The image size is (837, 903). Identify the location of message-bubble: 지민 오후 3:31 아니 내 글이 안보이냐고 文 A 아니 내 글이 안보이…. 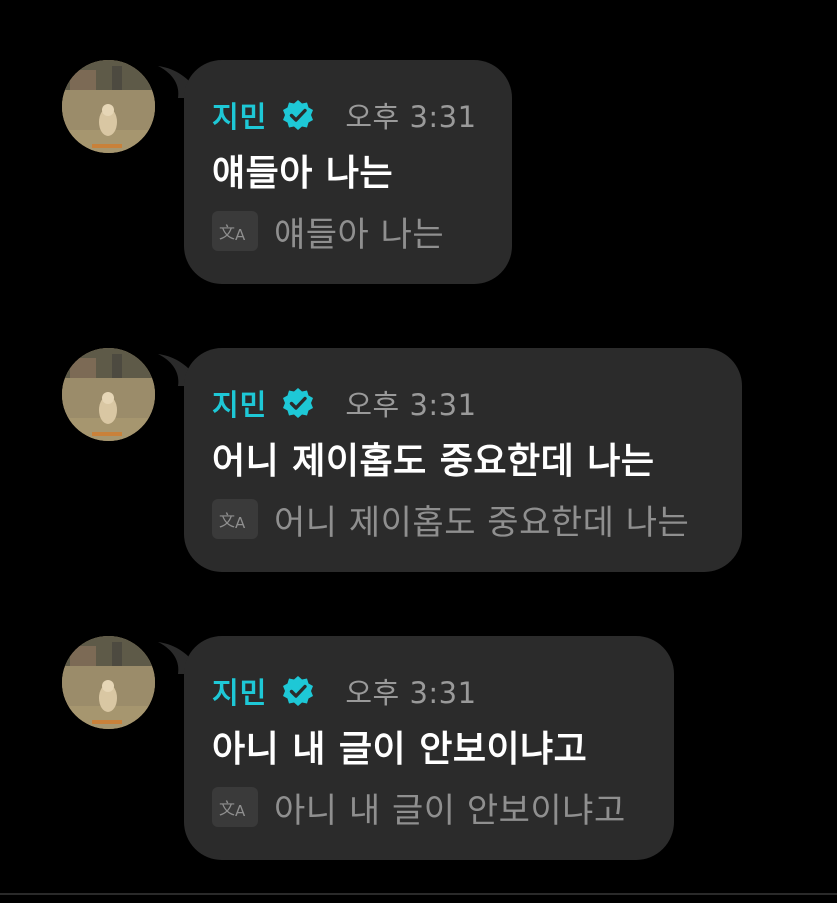
(429, 748).